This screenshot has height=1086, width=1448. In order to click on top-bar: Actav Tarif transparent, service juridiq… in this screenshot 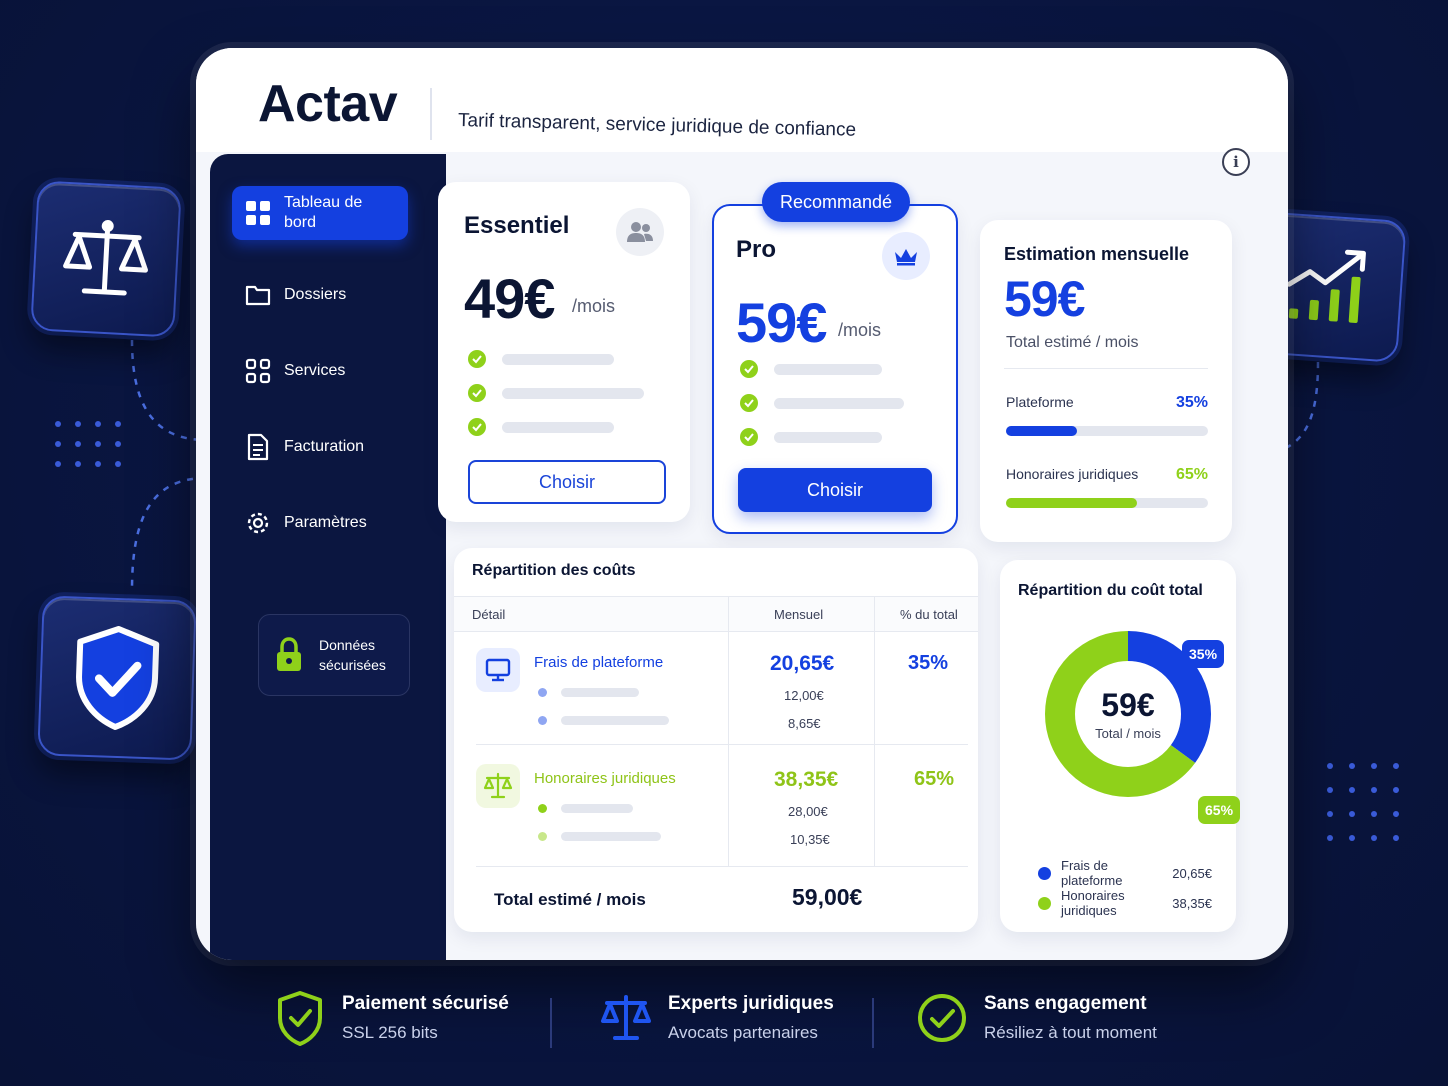, I will do `click(742, 100)`.